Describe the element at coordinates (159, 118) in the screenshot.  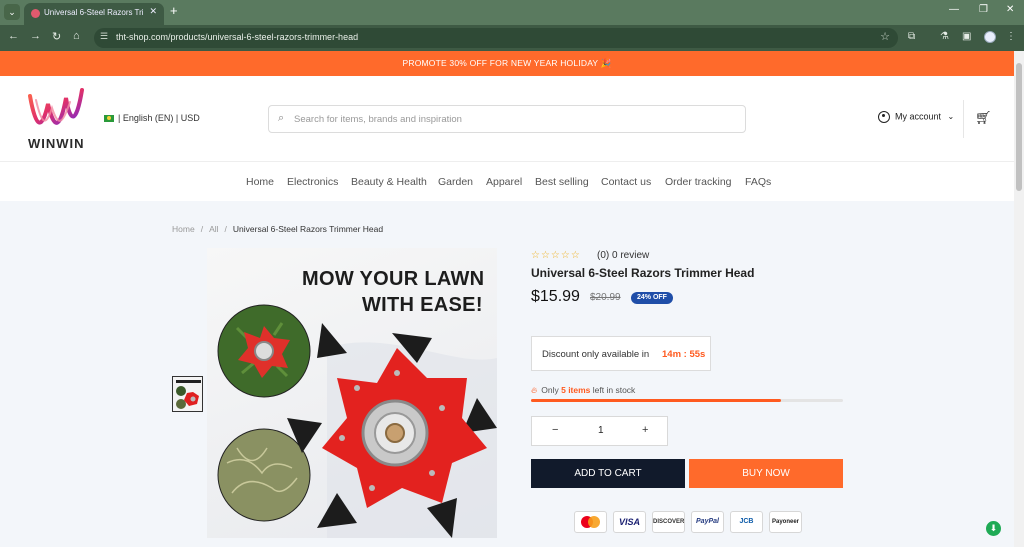
I see `locale-label: | English (EN) | USD` at that location.